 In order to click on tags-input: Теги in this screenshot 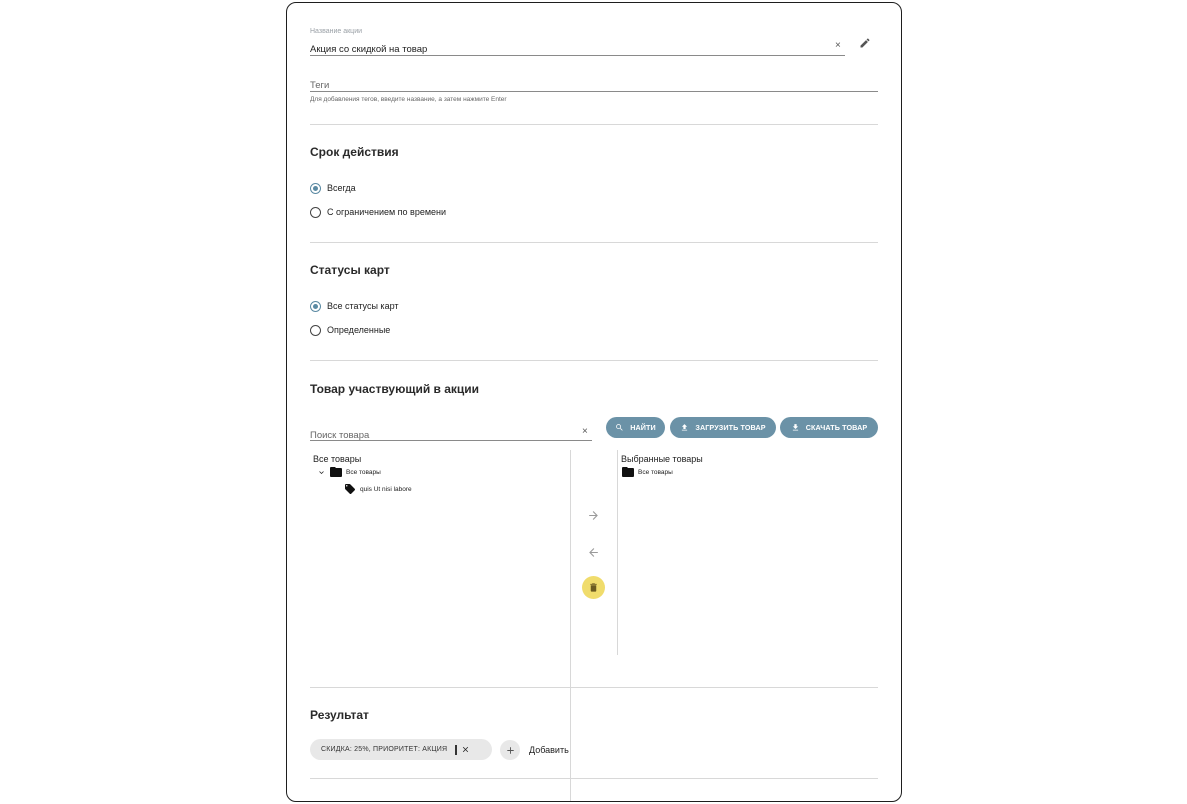, I will do `click(594, 83)`.